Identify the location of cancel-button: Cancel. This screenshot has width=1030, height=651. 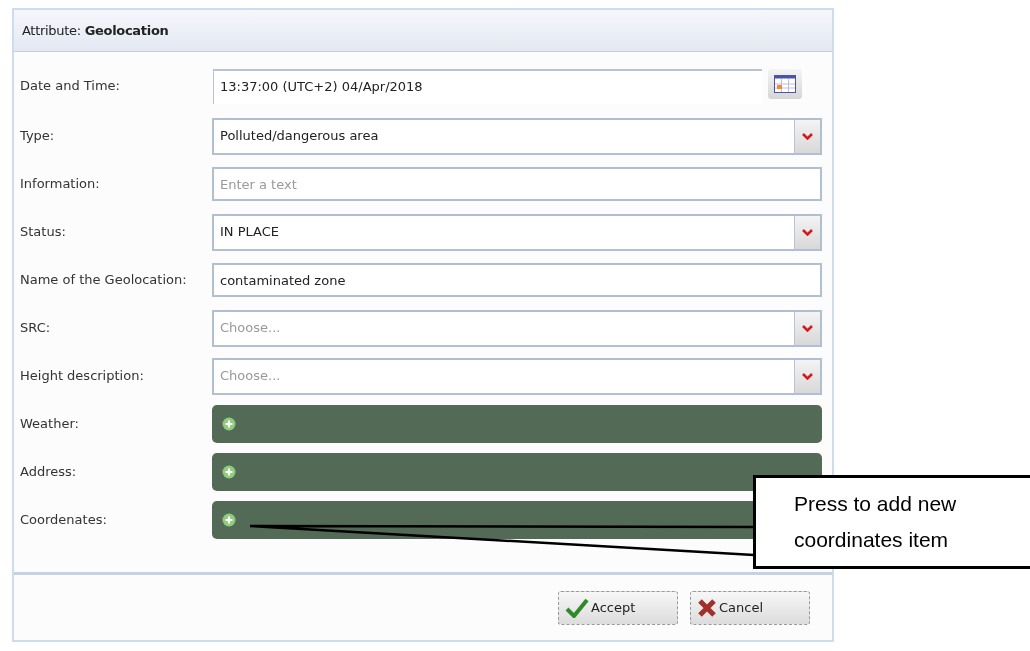
(750, 607).